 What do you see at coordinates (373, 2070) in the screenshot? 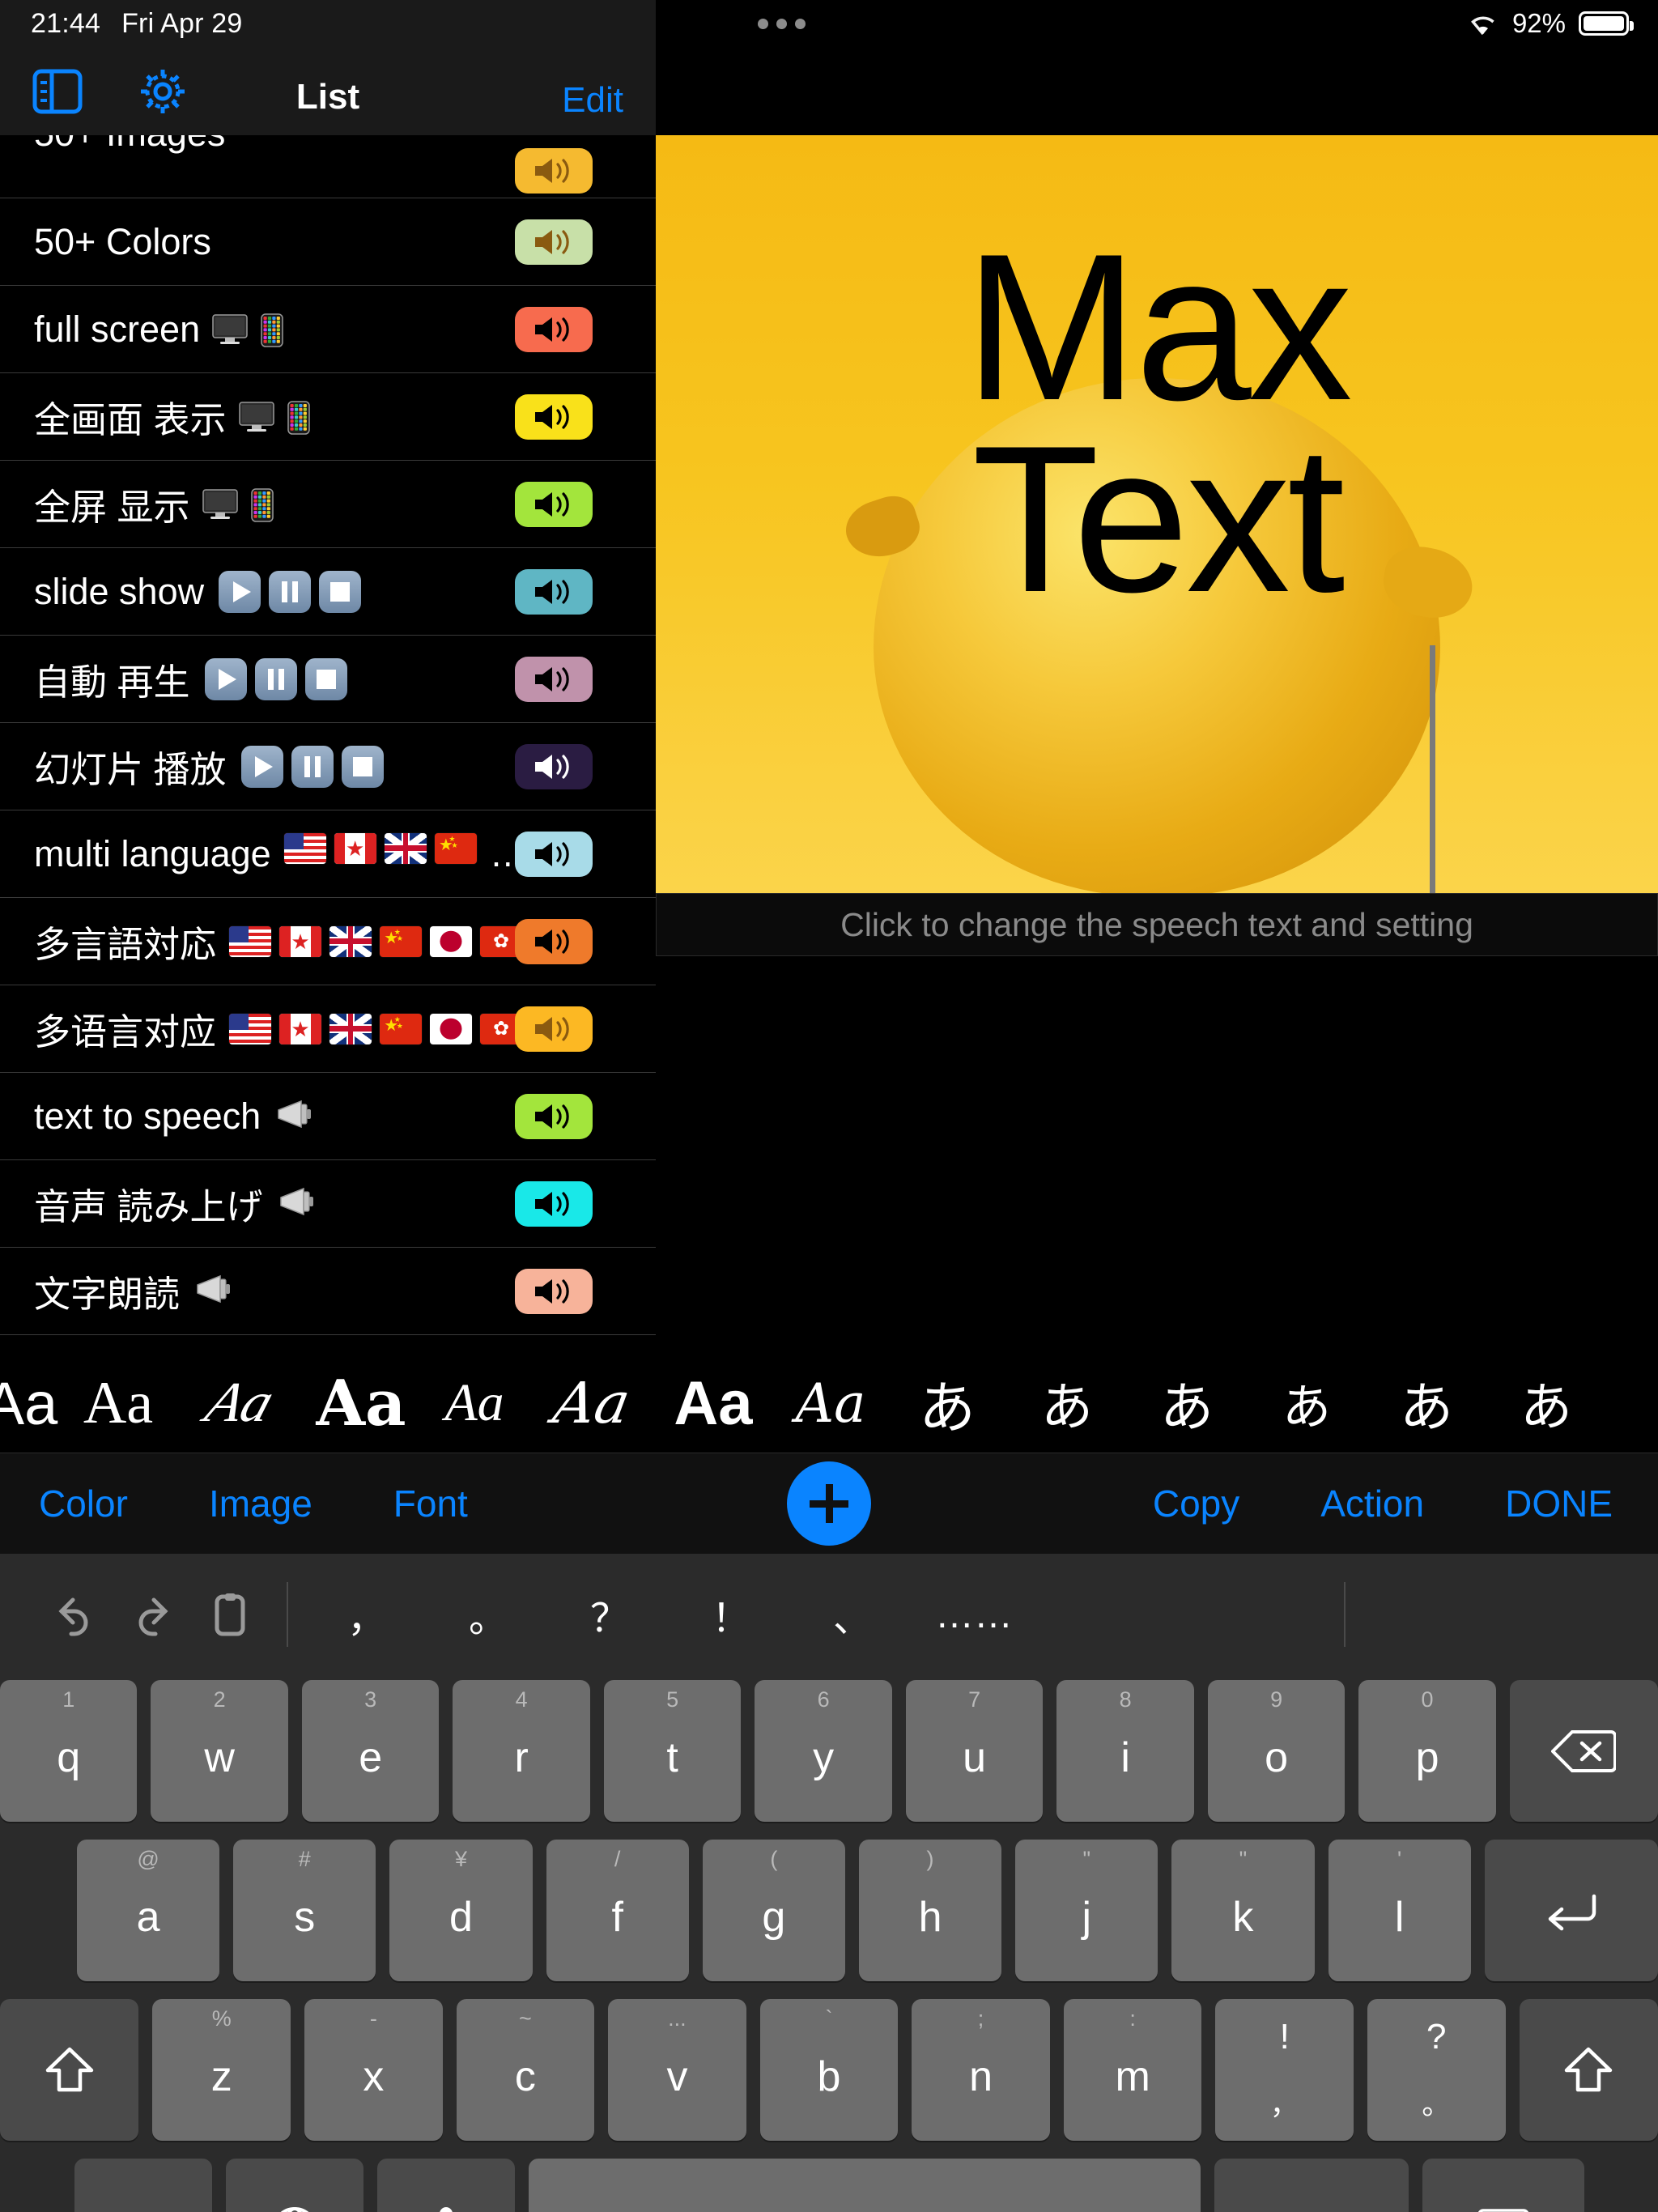
I see `key-x: -x` at bounding box center [373, 2070].